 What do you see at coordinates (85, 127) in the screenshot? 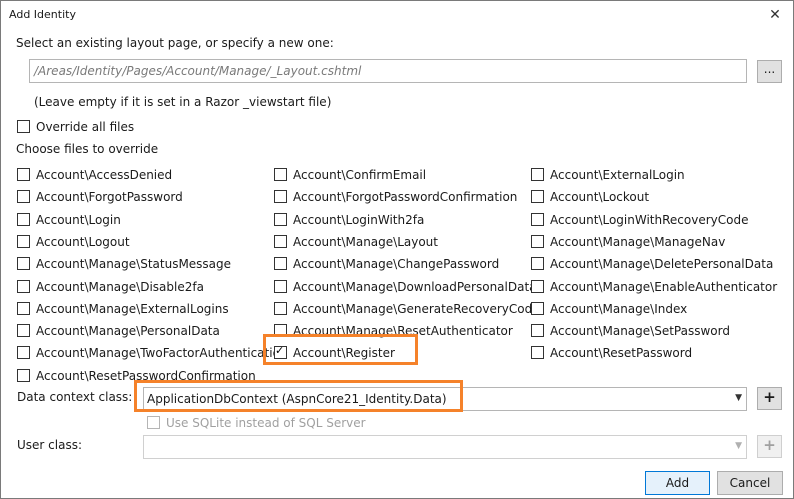
I see `override-all-label: Override all files` at bounding box center [85, 127].